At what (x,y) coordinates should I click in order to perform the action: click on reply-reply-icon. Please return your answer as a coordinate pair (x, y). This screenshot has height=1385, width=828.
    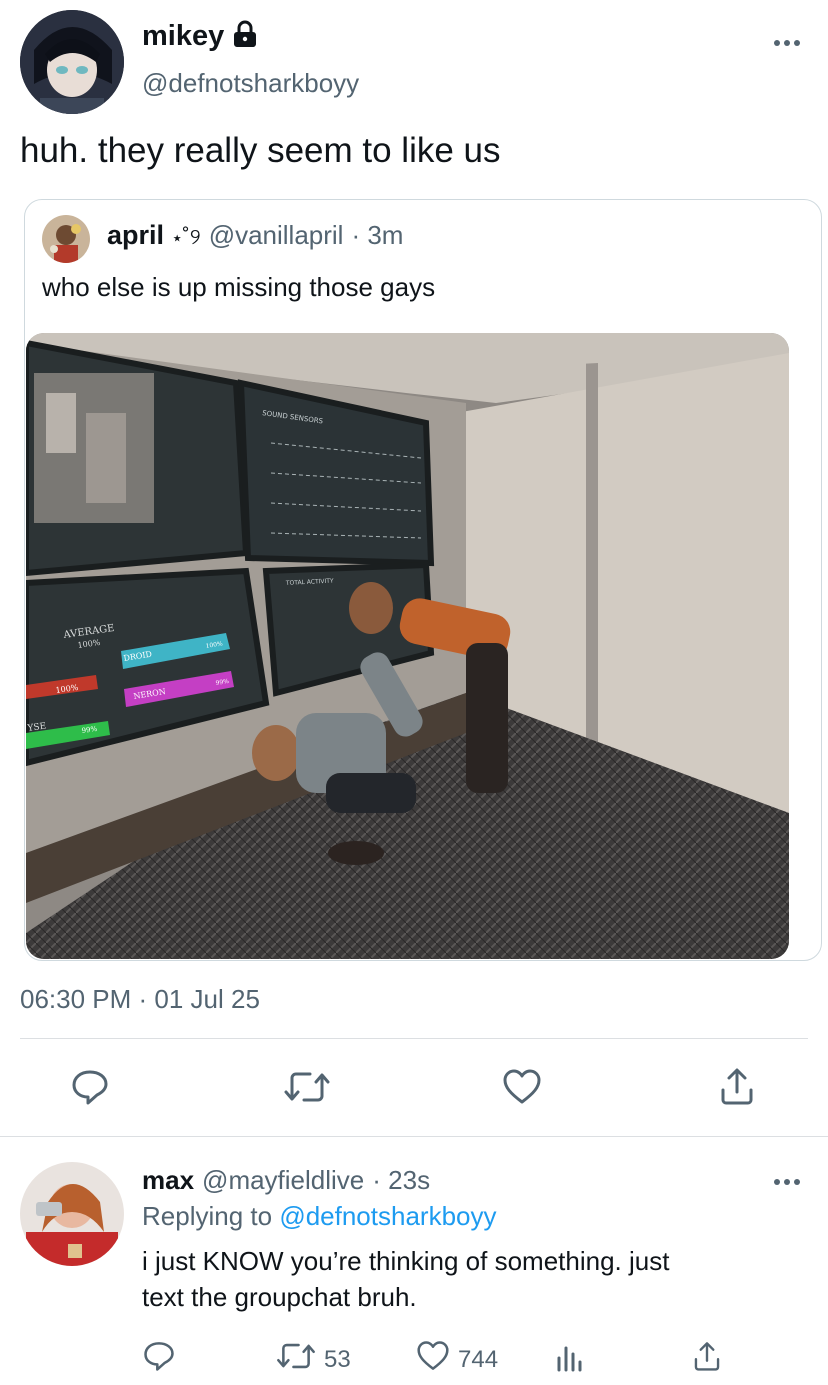
    Looking at the image, I should click on (159, 1356).